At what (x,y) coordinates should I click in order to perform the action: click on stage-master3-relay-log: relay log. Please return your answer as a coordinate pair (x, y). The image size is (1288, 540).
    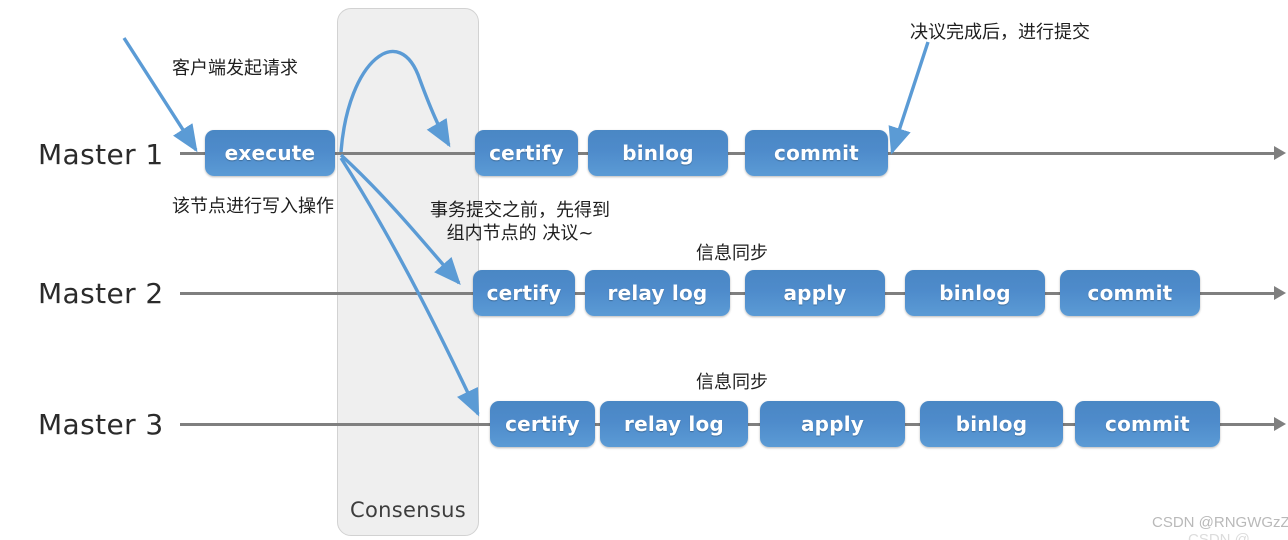
    Looking at the image, I should click on (674, 424).